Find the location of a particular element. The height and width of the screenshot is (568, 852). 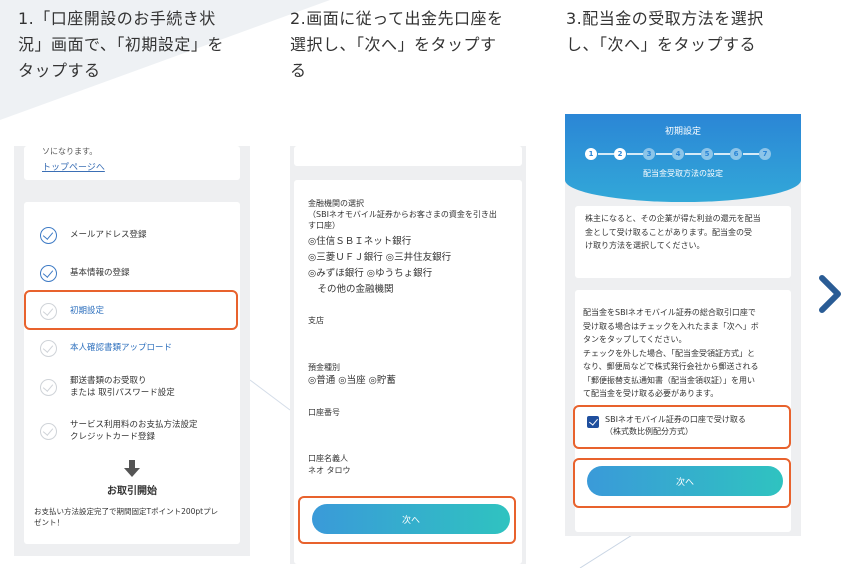

step-dot: 2 is located at coordinates (620, 154).